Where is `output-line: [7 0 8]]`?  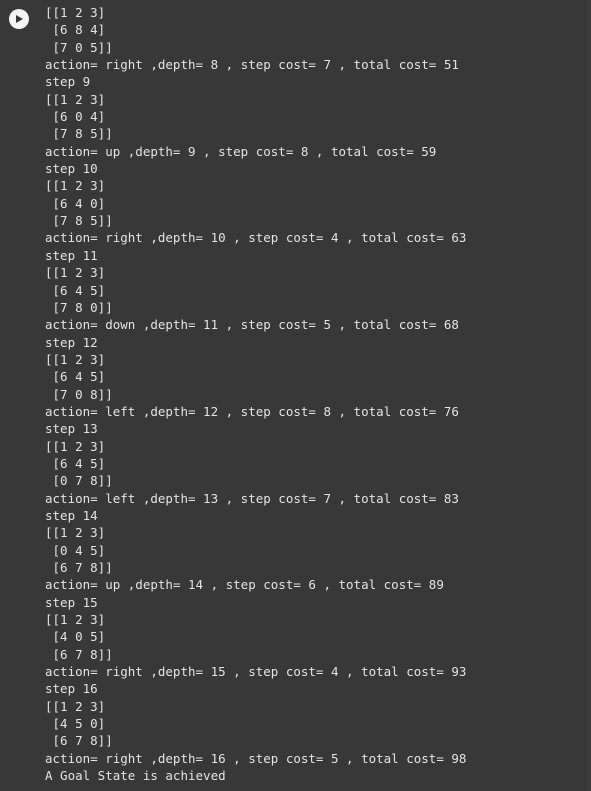 output-line: [7 0 8]] is located at coordinates (79, 394).